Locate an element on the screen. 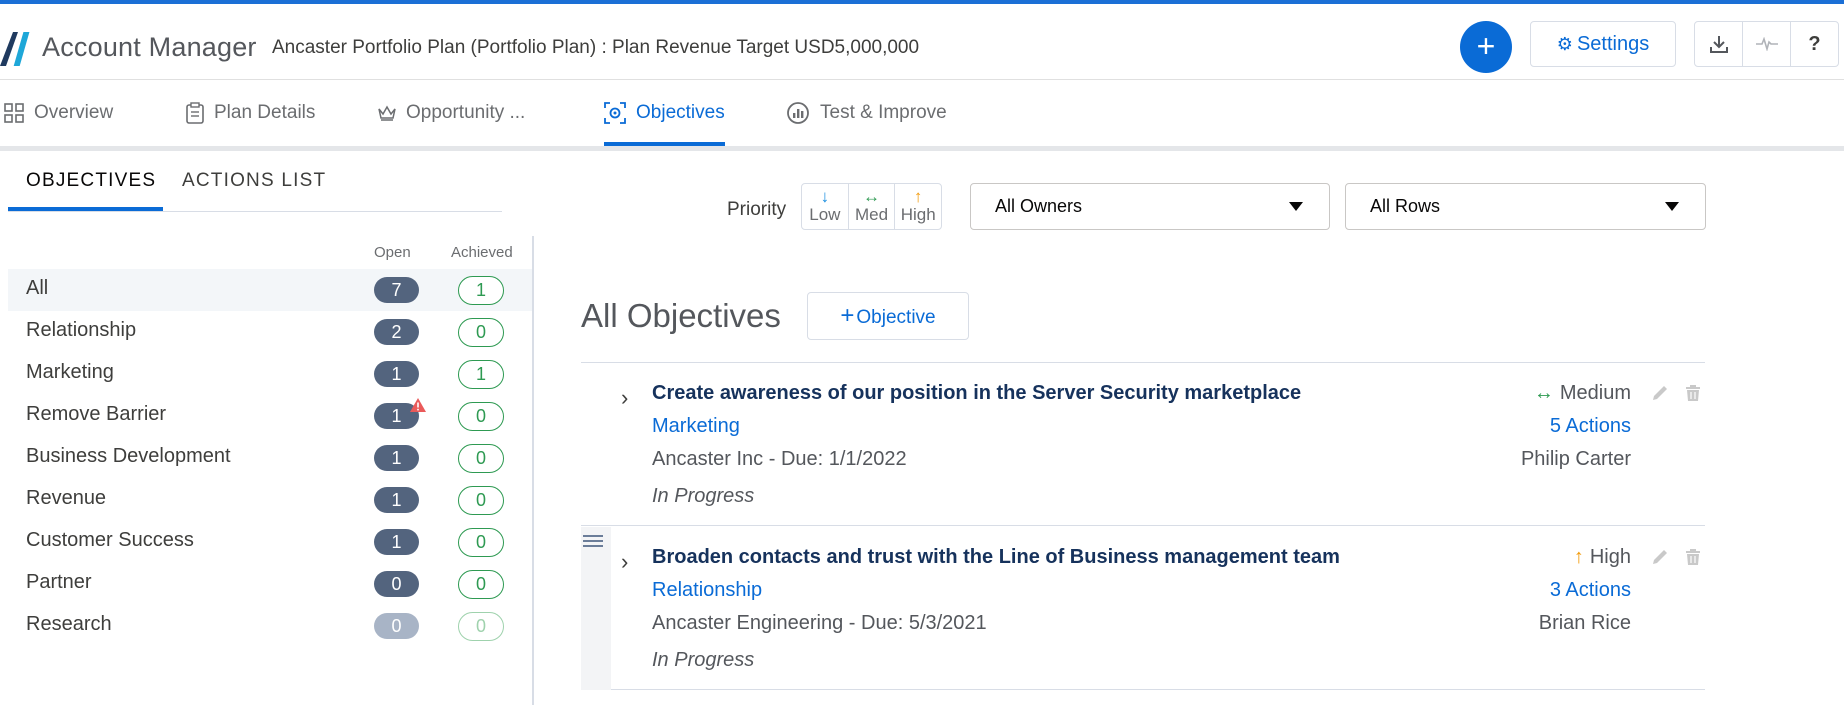 The height and width of the screenshot is (705, 1844). objective-due: - Due: 5/3/2021 is located at coordinates (917, 623).